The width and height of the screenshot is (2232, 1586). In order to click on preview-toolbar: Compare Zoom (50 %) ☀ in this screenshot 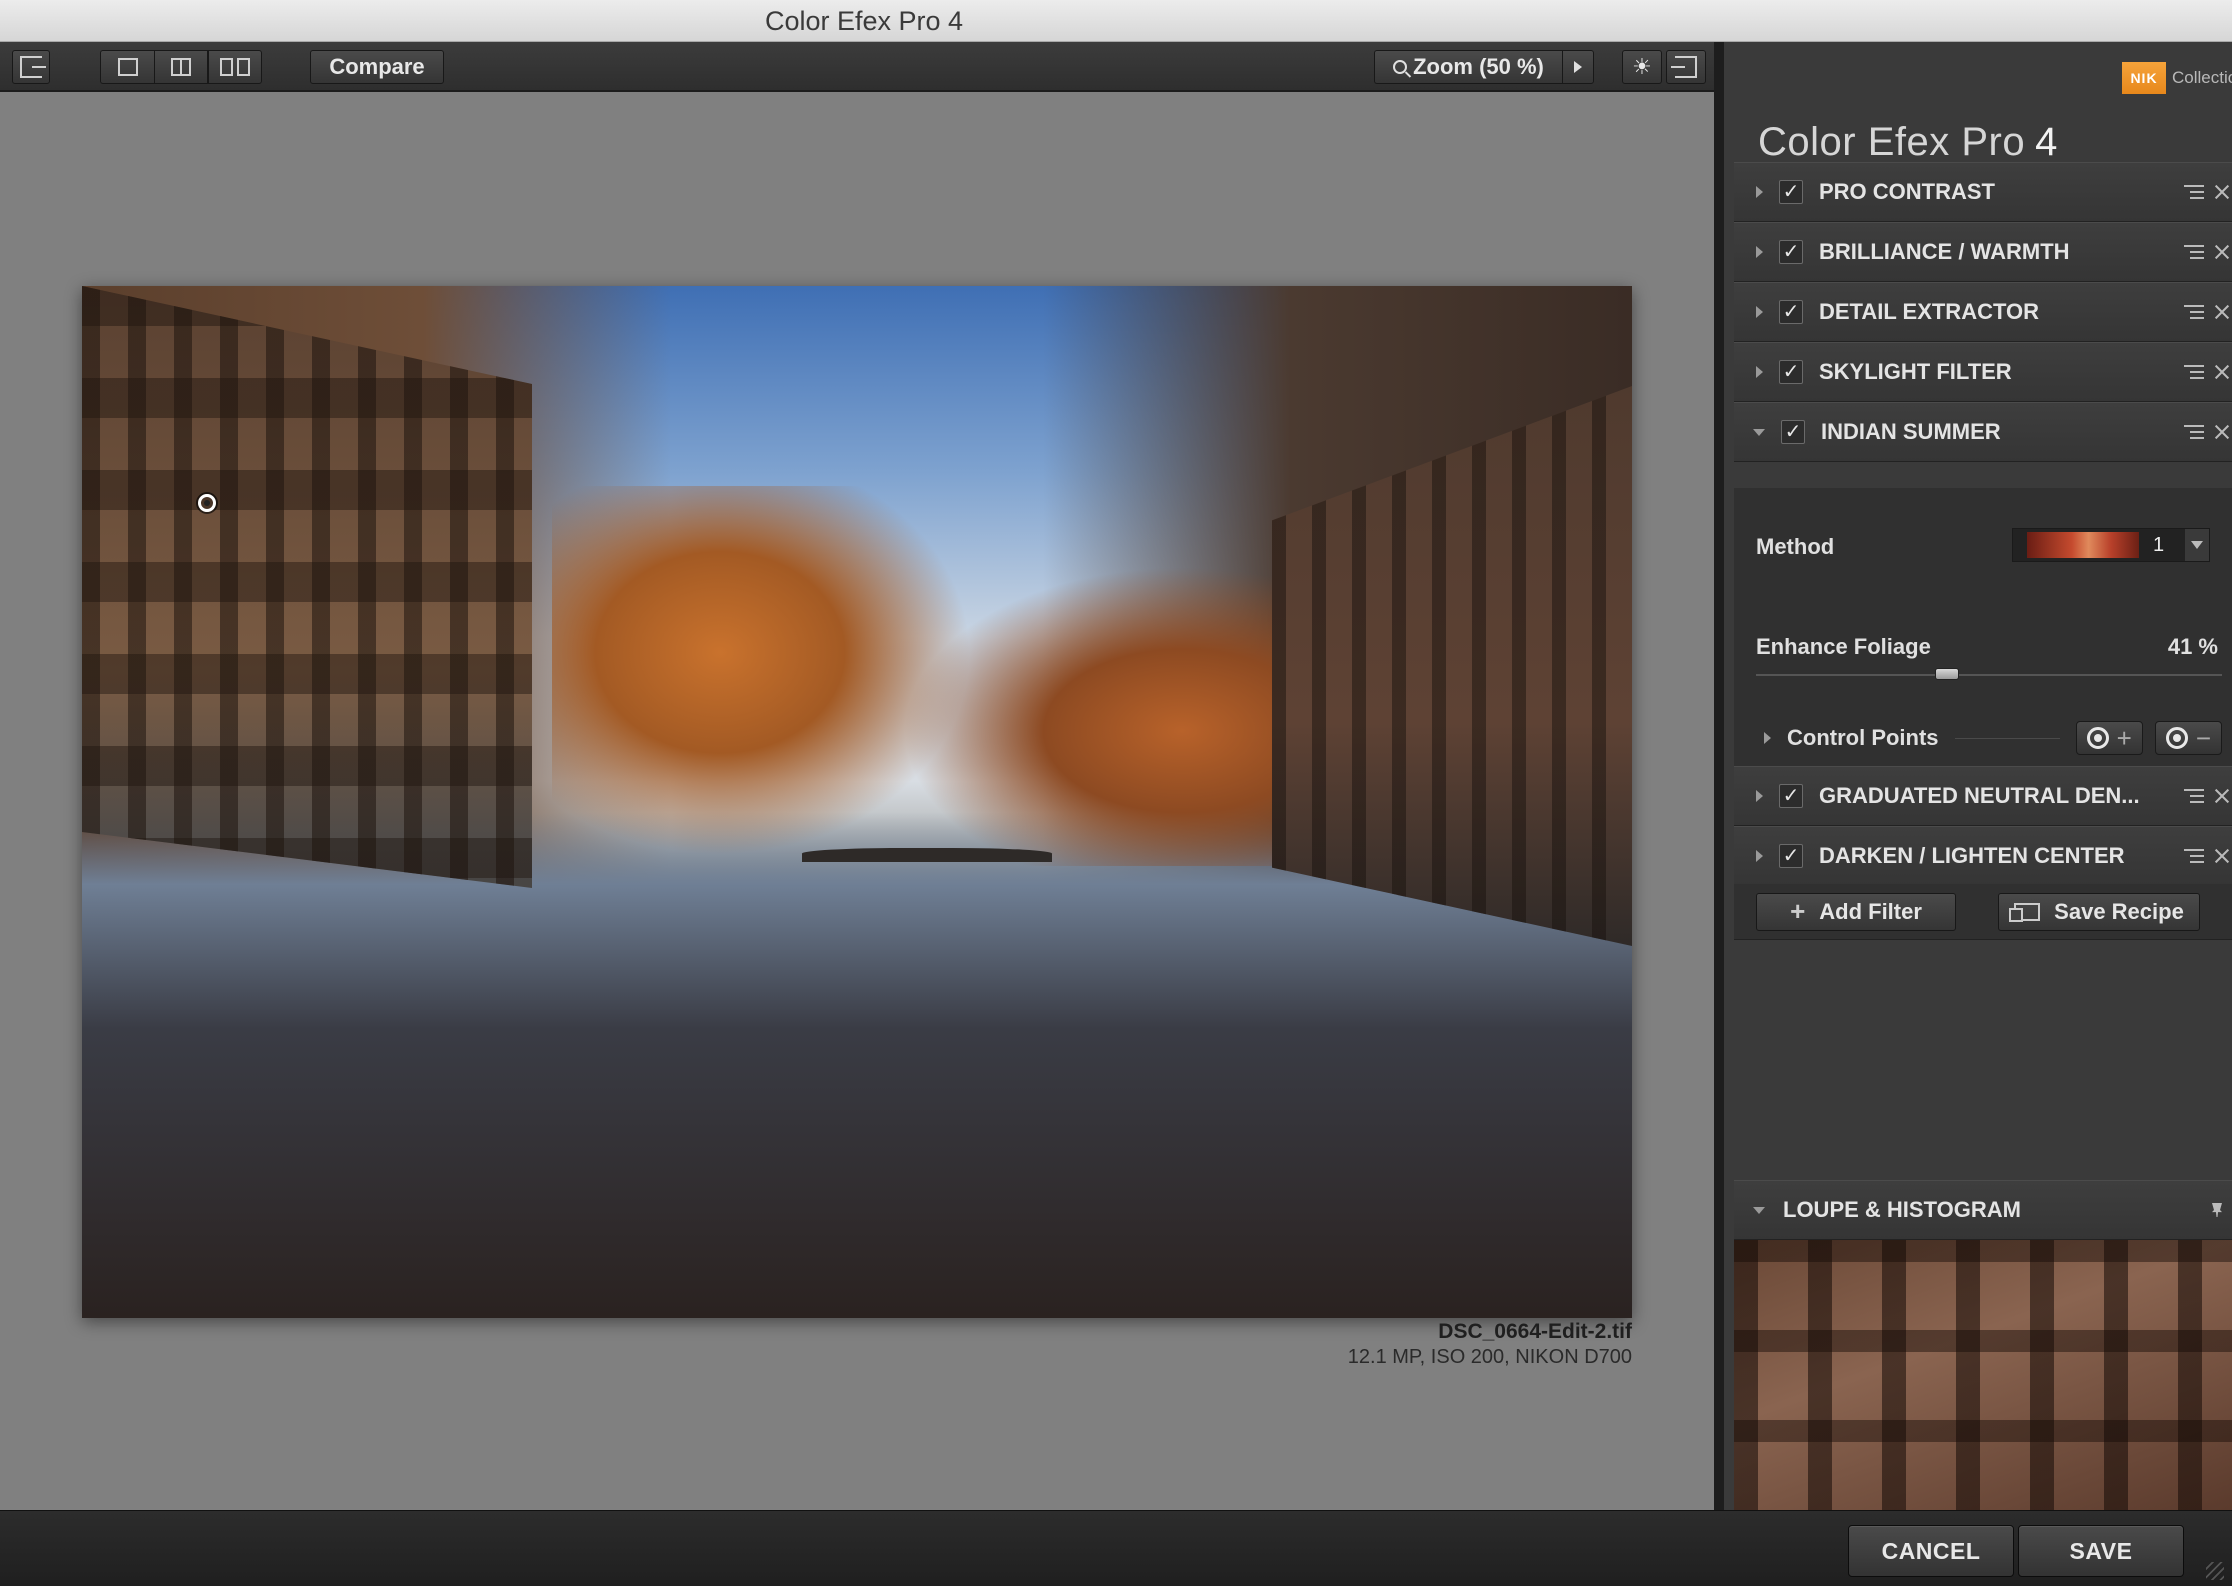, I will do `click(857, 67)`.